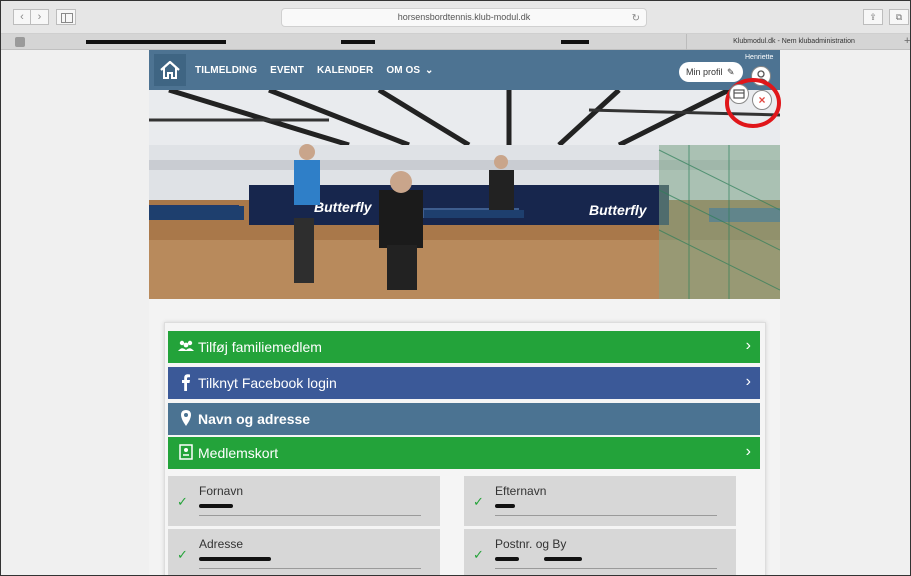 Image resolution: width=911 pixels, height=576 pixels. What do you see at coordinates (704, 72) in the screenshot?
I see `my-profile-label: Min profil` at bounding box center [704, 72].